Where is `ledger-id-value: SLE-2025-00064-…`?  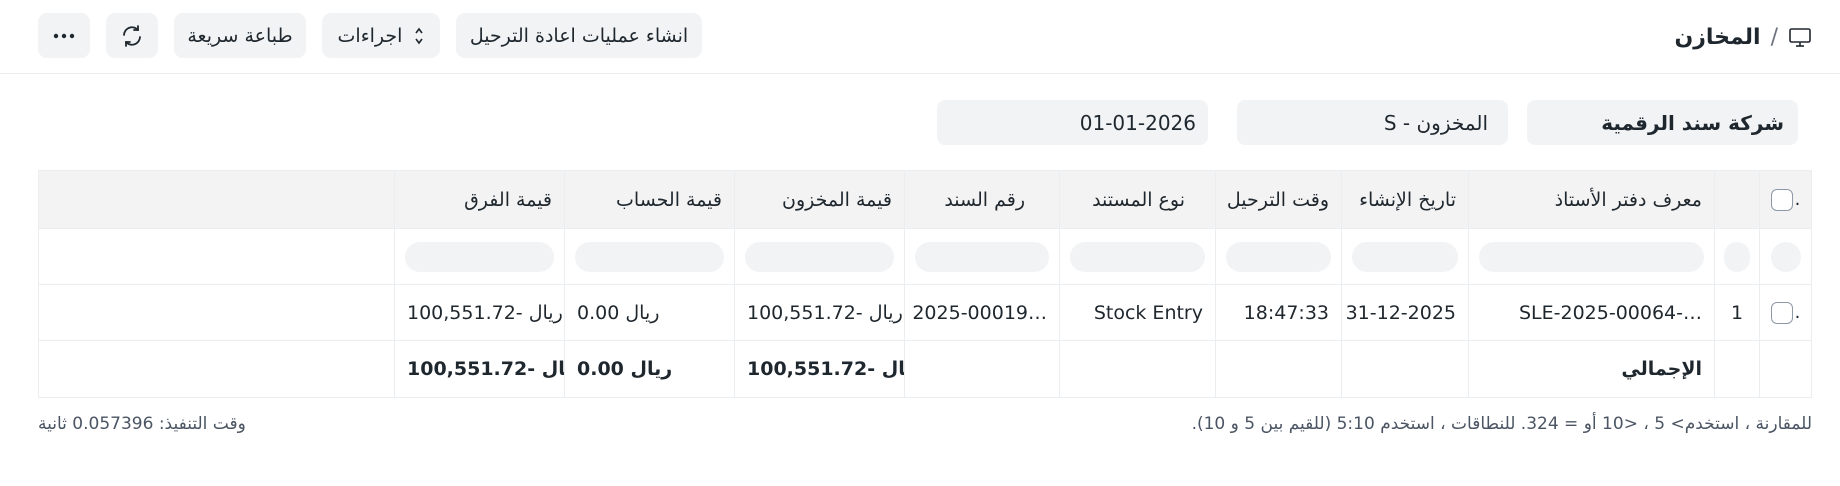
ledger-id-value: SLE-2025-00064-… is located at coordinates (1610, 313).